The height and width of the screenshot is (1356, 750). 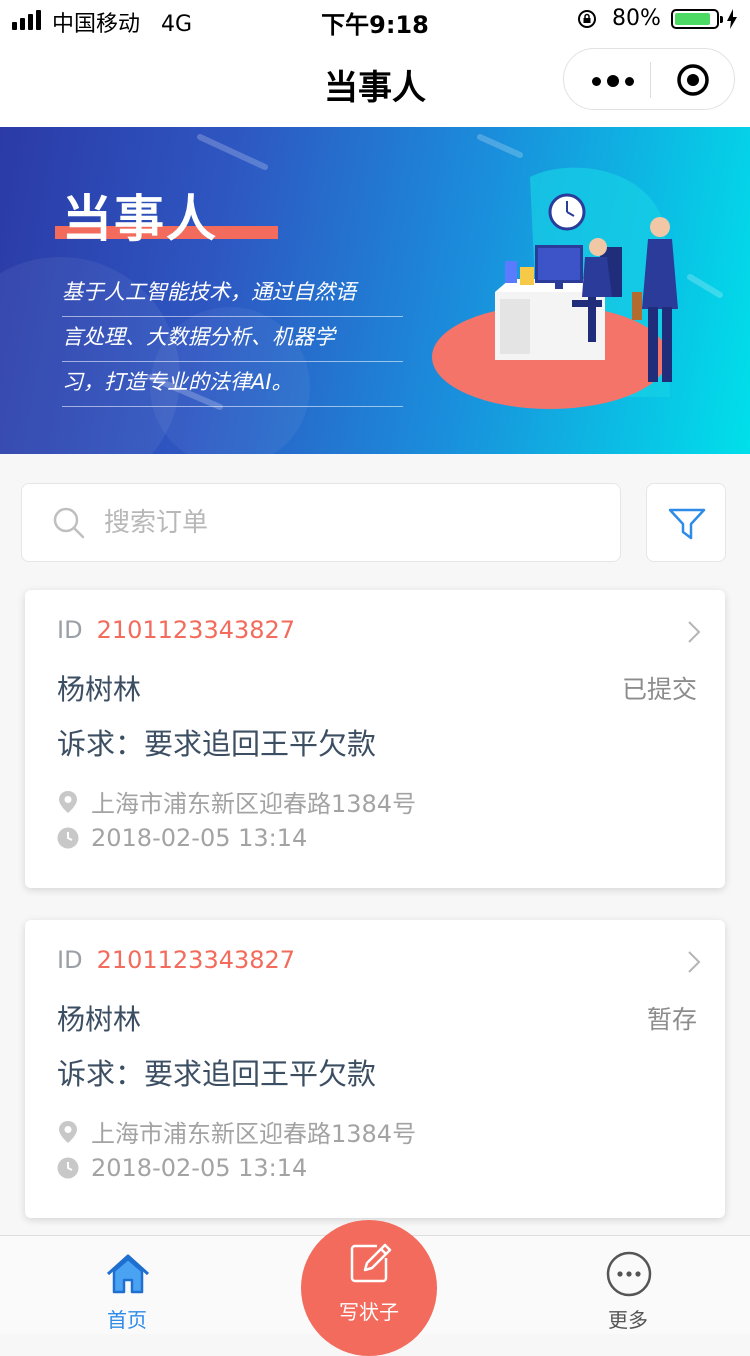 What do you see at coordinates (127, 1320) in the screenshot?
I see `tab-label: 首页` at bounding box center [127, 1320].